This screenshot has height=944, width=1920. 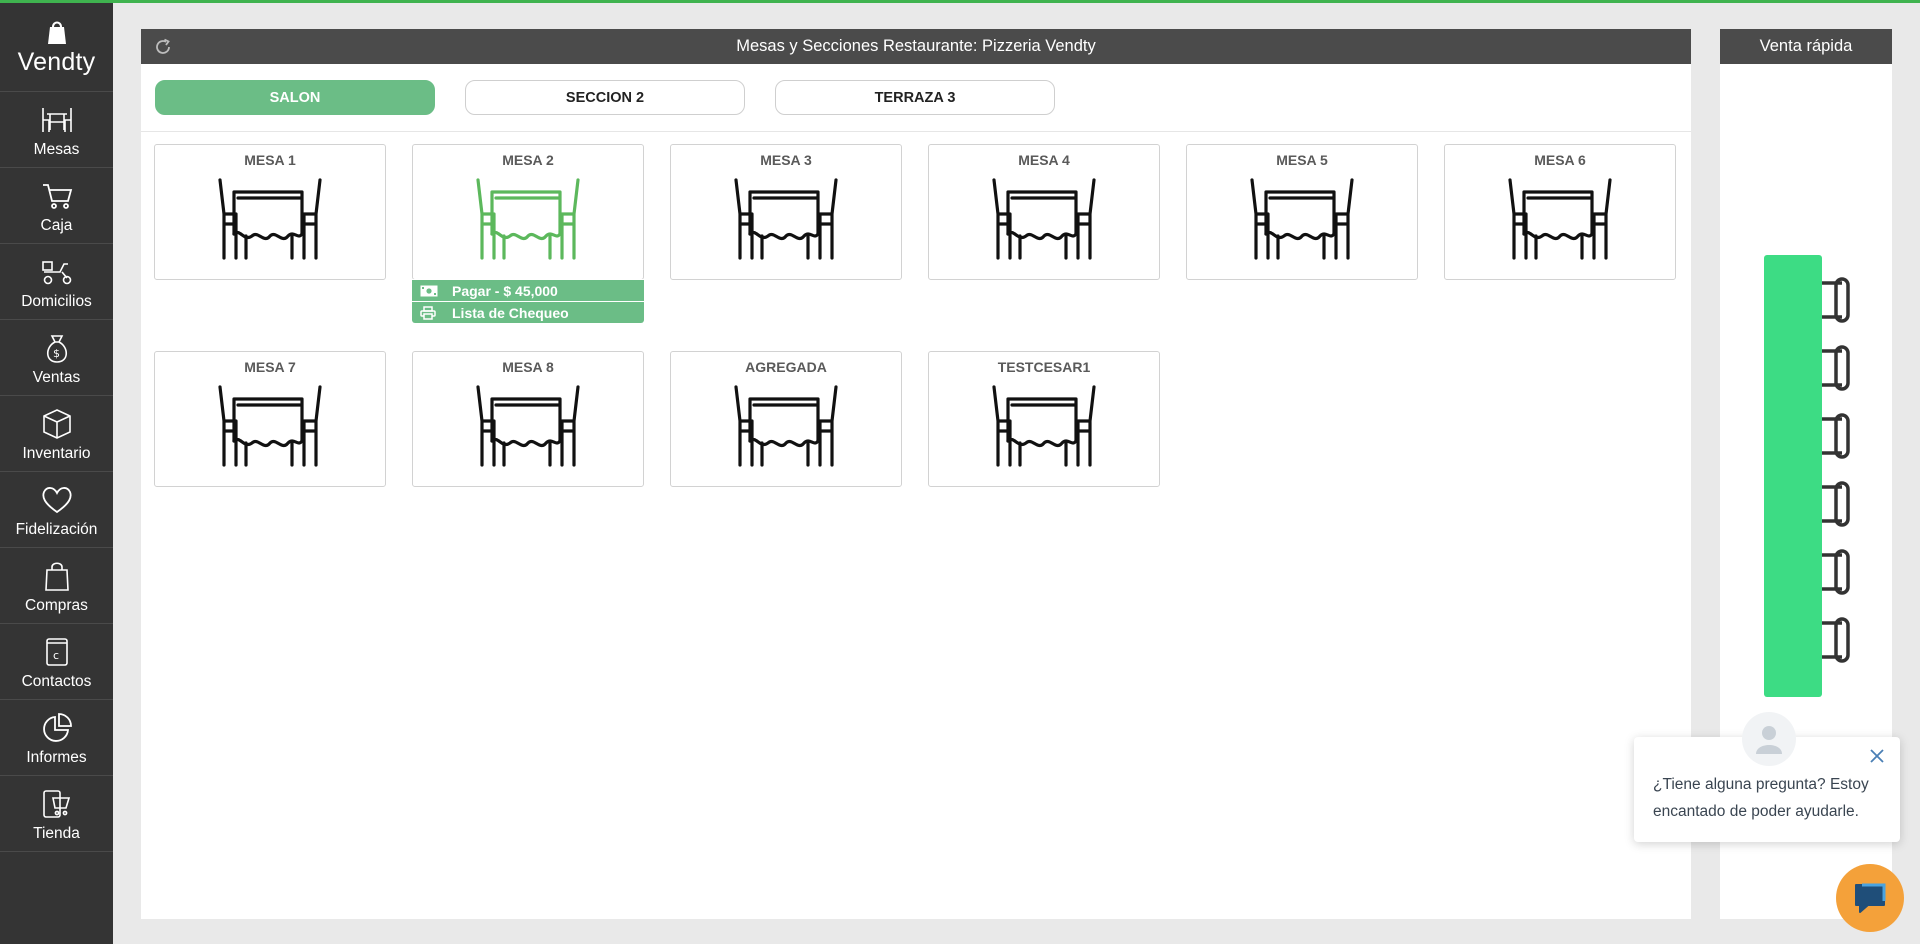 I want to click on sidebar-item-inventario: Inventario, so click(x=56, y=434).